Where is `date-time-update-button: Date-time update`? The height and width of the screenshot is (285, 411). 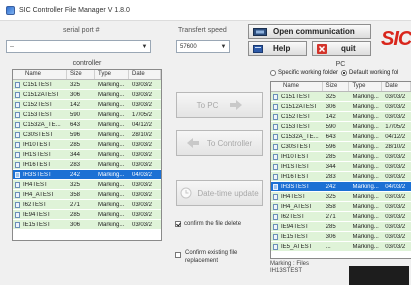 date-time-update-button: Date-time update is located at coordinates (219, 193).